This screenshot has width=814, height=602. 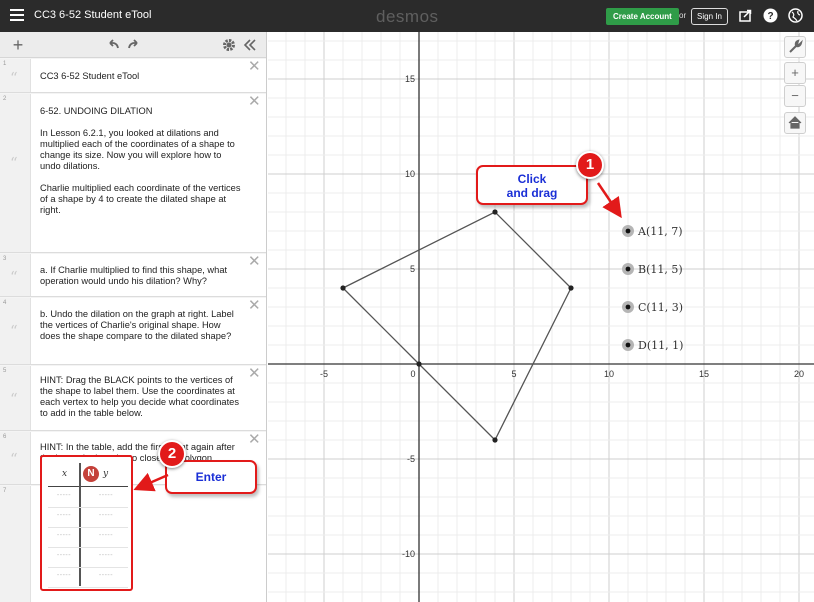 I want to click on x-tick-label: 15, so click(x=704, y=374).